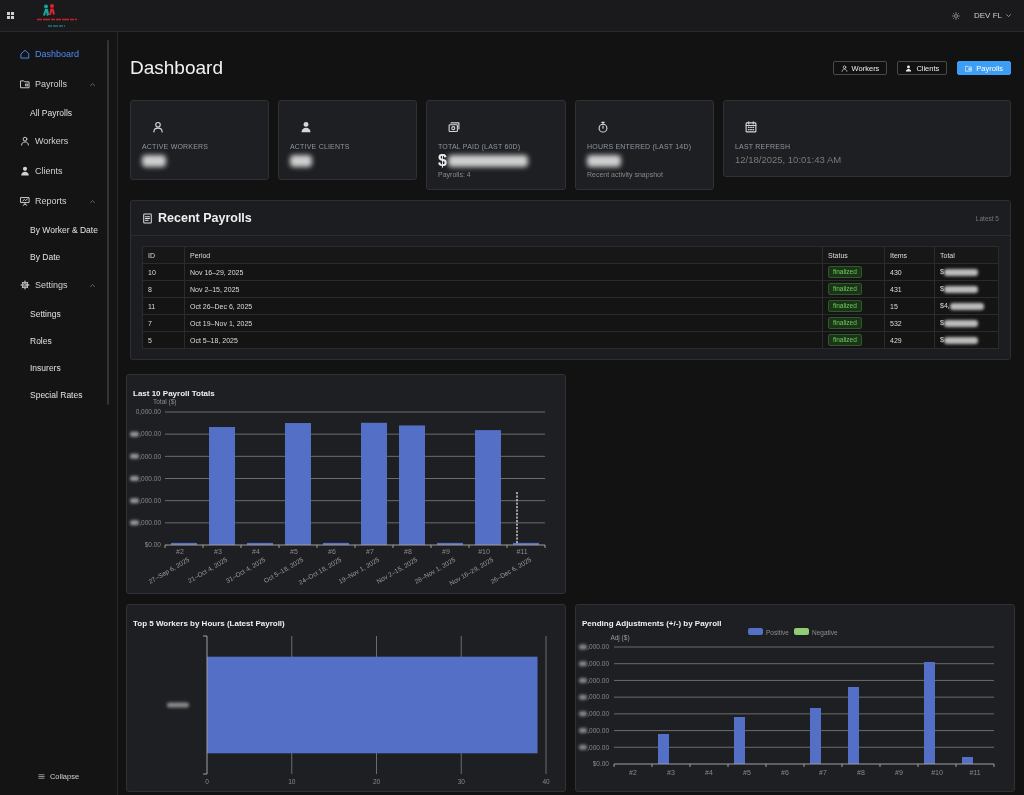 The width and height of the screenshot is (1024, 795). I want to click on home-icon, so click(25, 54).